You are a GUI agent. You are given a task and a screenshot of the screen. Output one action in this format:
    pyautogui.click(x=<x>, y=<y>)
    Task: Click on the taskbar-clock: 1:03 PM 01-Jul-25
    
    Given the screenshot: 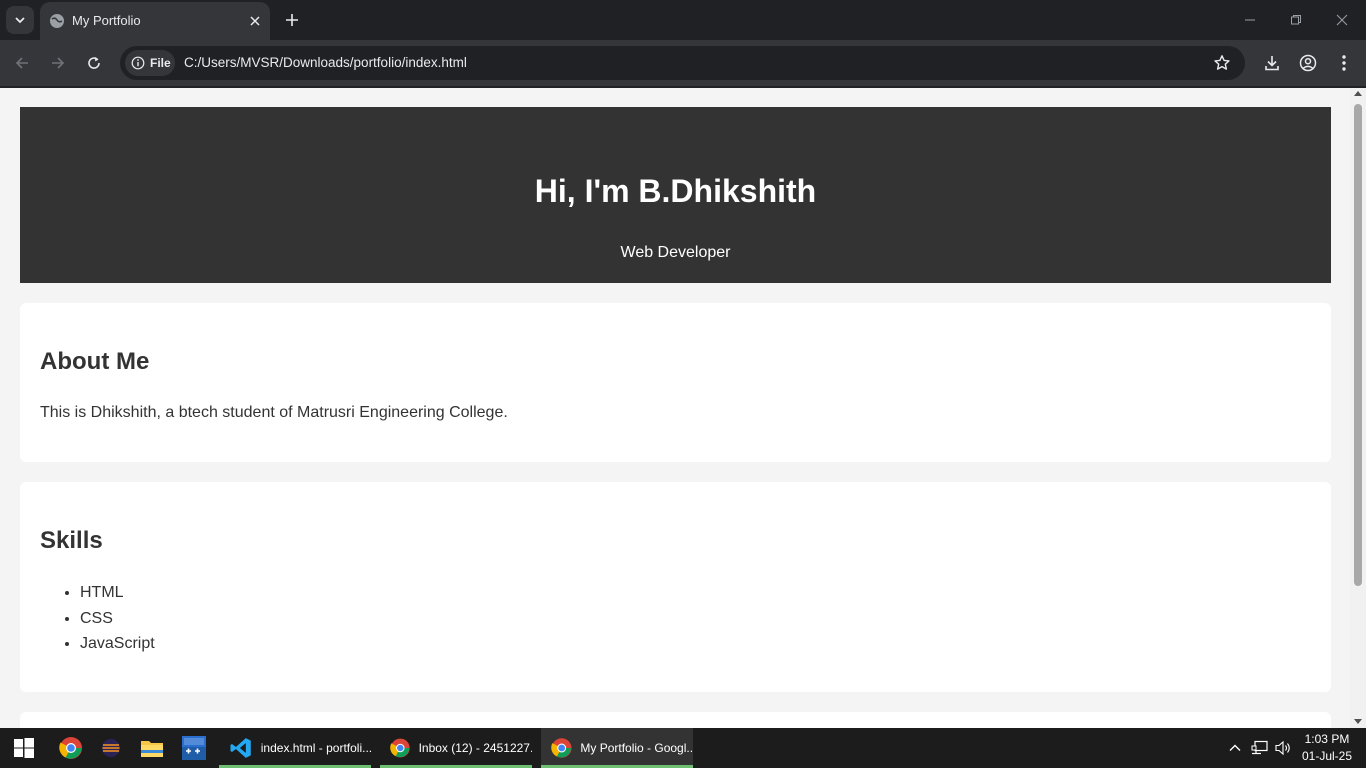 What is the action you would take?
    pyautogui.click(x=1327, y=748)
    